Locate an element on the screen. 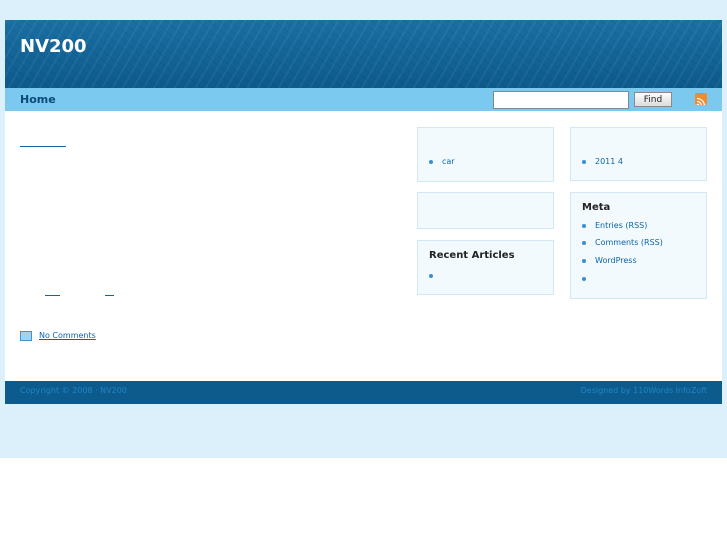  rss-feed-icon is located at coordinates (701, 99).